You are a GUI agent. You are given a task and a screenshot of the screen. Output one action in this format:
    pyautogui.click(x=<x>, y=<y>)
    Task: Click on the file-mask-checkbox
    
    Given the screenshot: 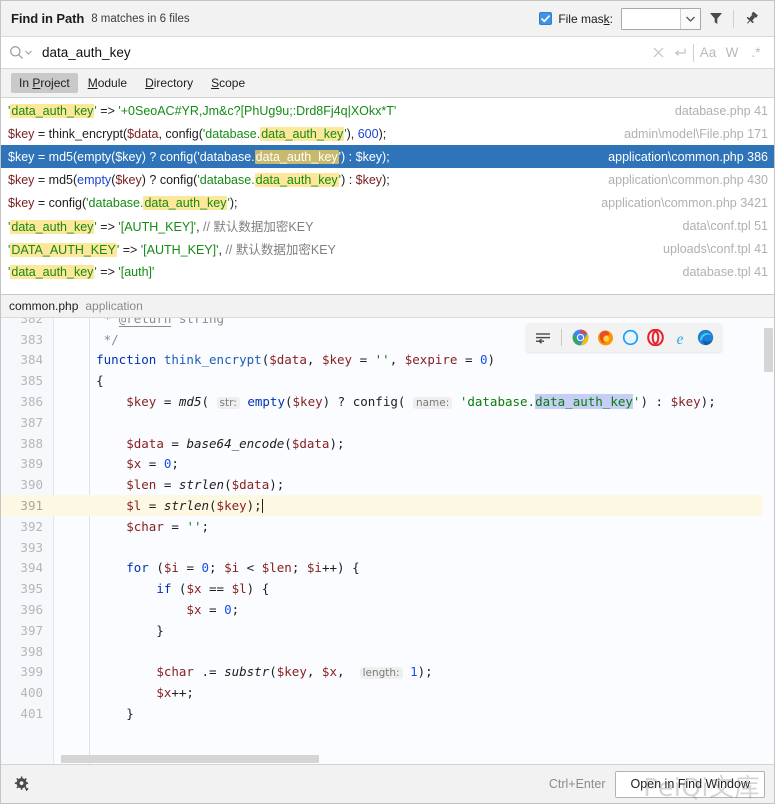 What is the action you would take?
    pyautogui.click(x=546, y=18)
    